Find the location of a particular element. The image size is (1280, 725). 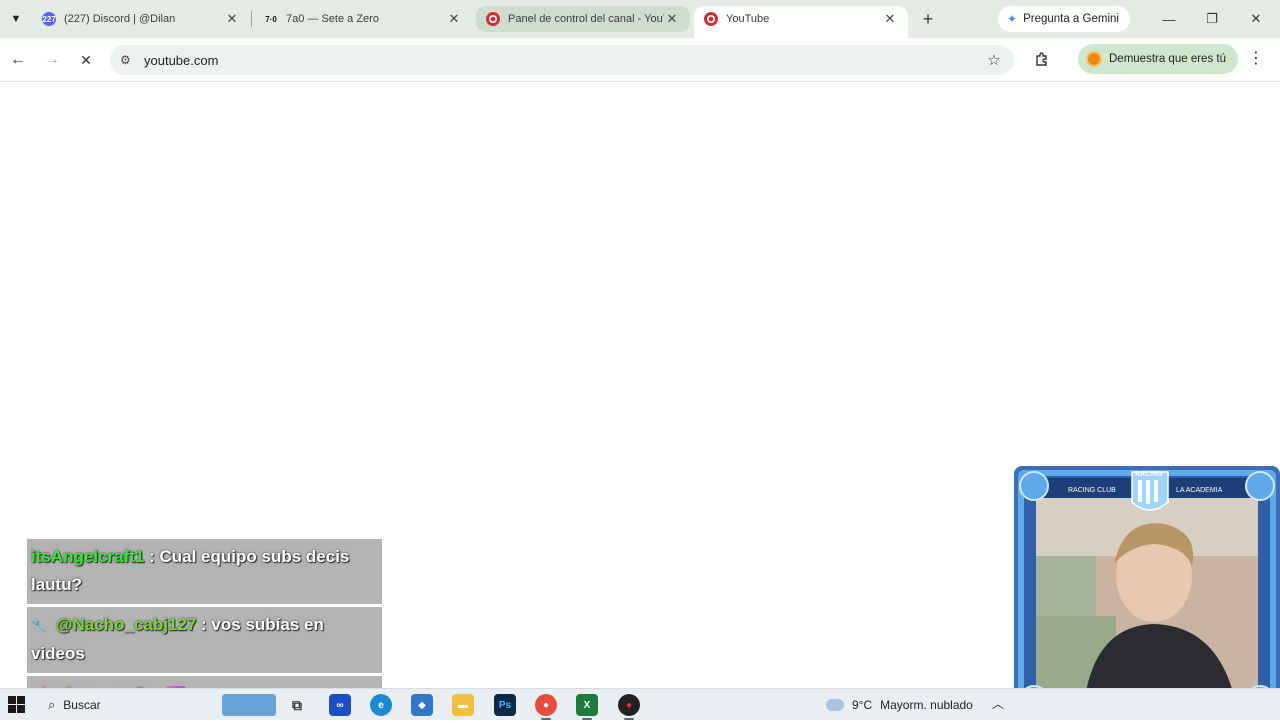

more-vertical-icon: ⋮ is located at coordinates (1256, 58).